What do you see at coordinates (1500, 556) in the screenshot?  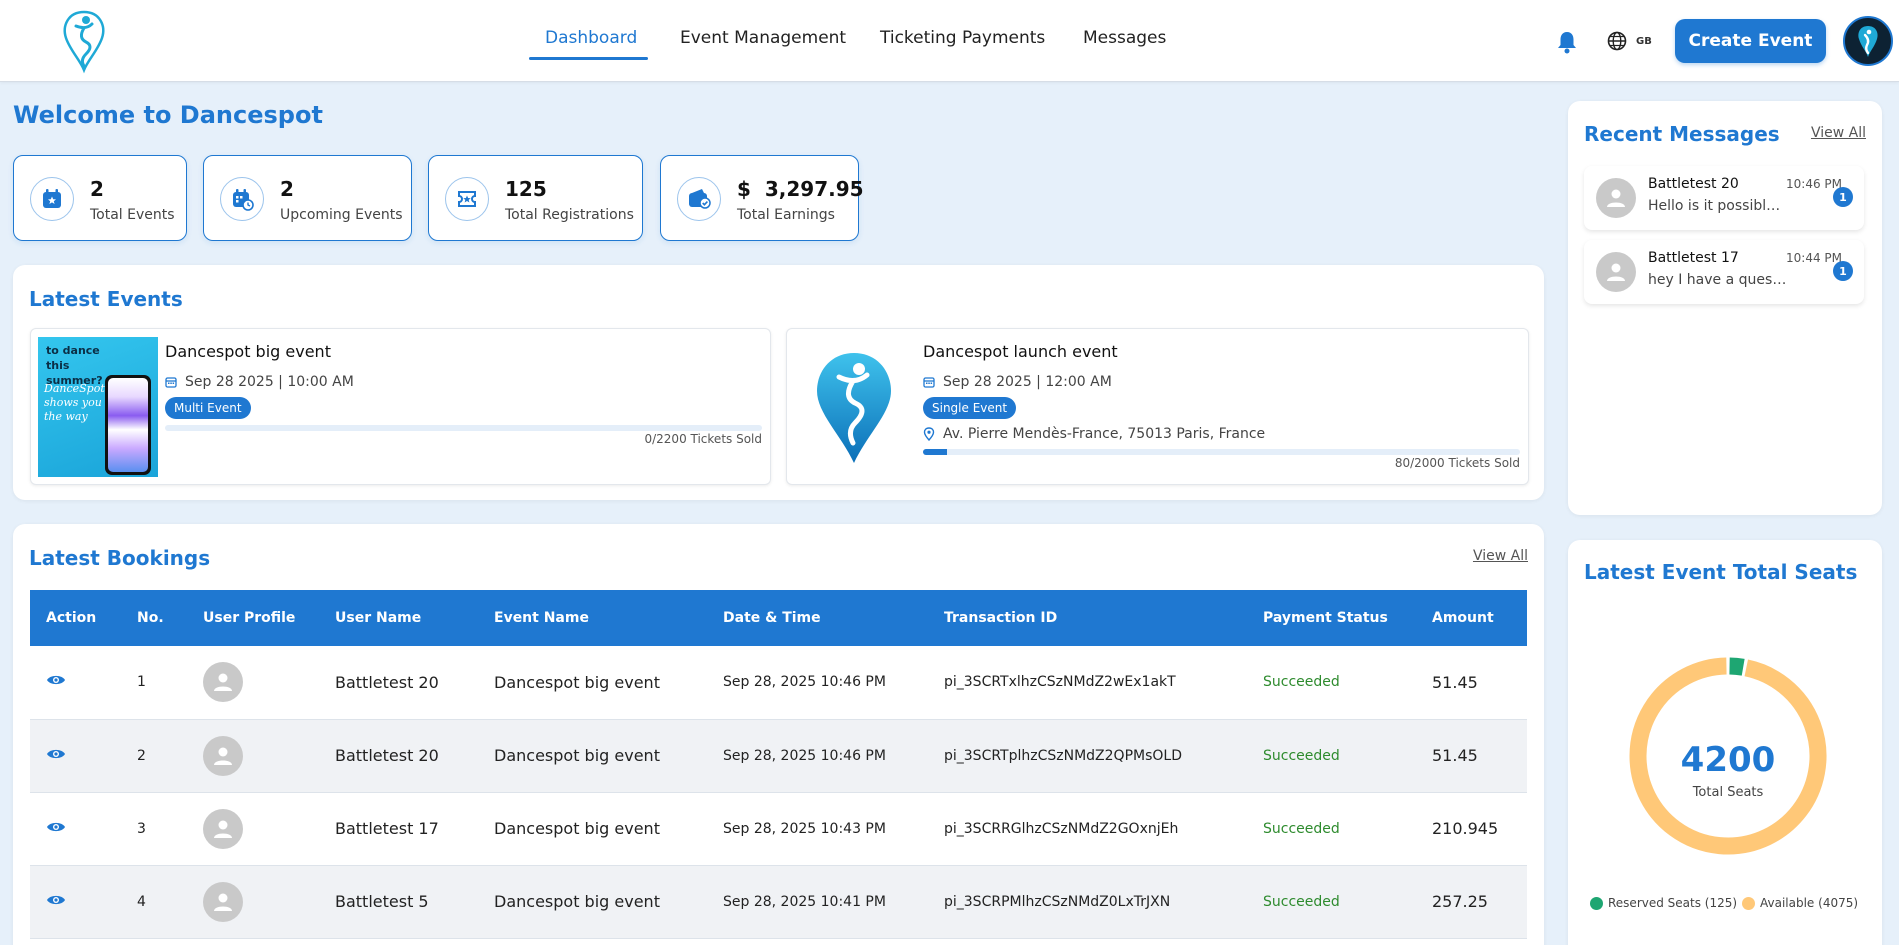 I see `bookings-view-all-link: View All` at bounding box center [1500, 556].